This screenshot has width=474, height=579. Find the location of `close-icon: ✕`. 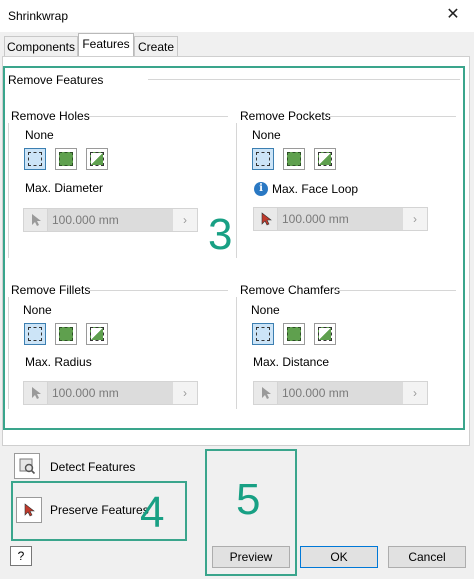

close-icon: ✕ is located at coordinates (453, 15).